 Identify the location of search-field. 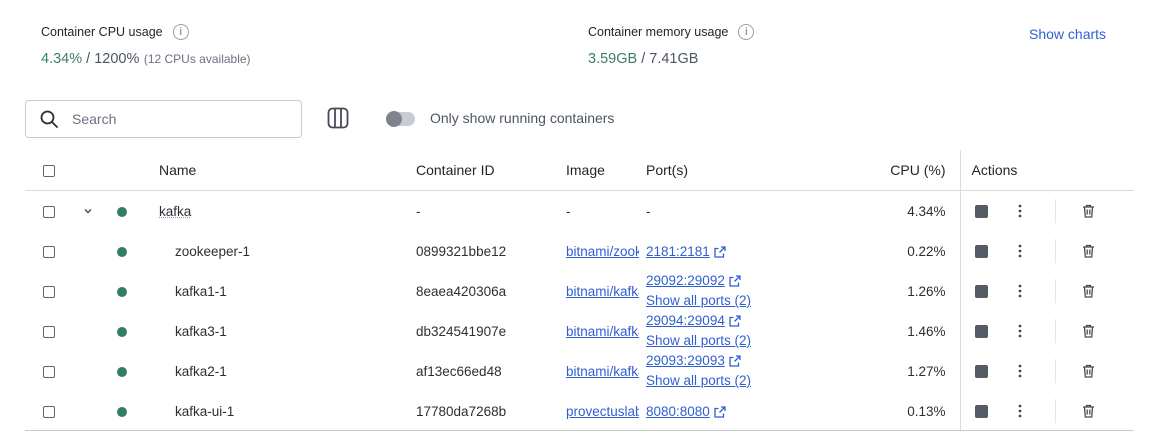
(163, 119).